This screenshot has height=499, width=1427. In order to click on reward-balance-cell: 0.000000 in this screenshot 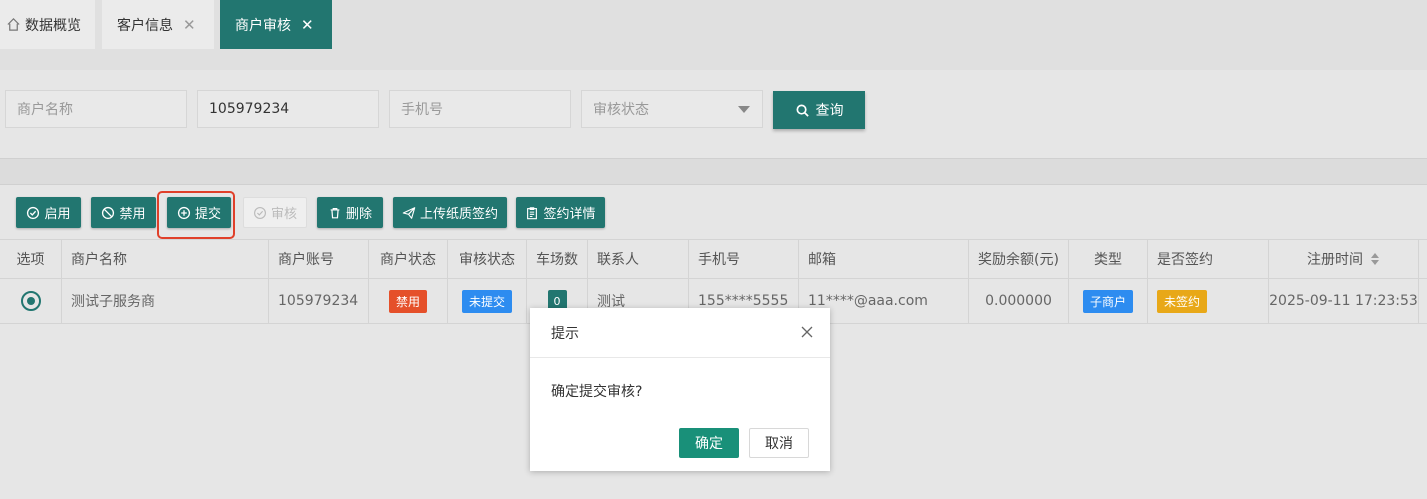, I will do `click(1019, 301)`.